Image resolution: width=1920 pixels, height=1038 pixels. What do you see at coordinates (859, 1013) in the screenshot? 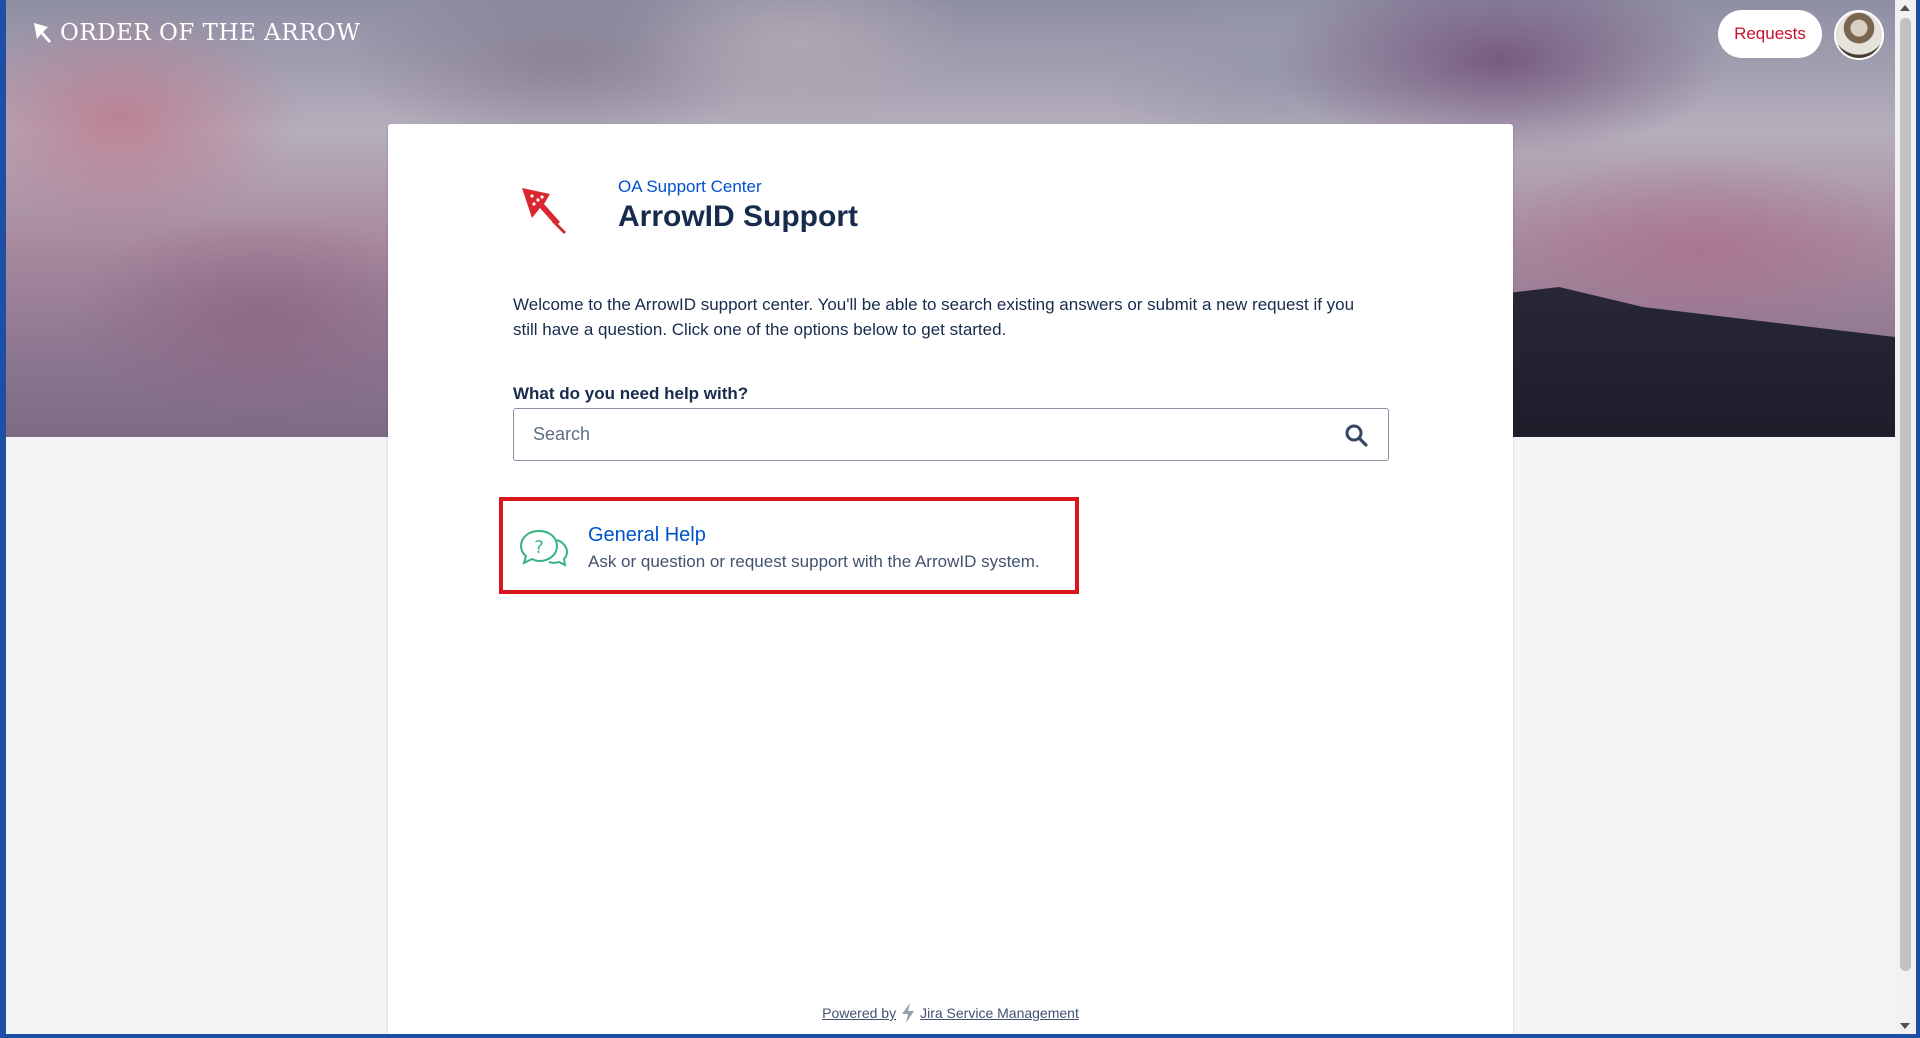
I see `powered-by-text: Powered by` at bounding box center [859, 1013].